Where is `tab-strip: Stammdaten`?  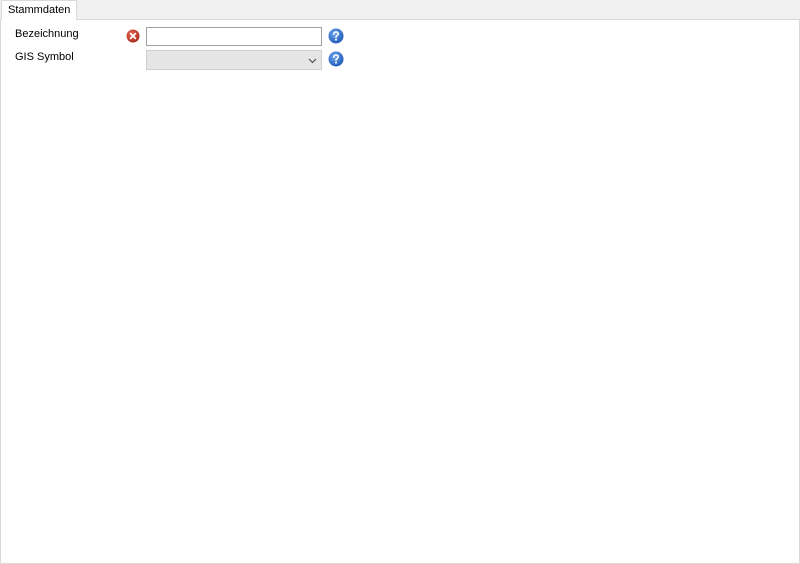
tab-strip: Stammdaten is located at coordinates (400, 10).